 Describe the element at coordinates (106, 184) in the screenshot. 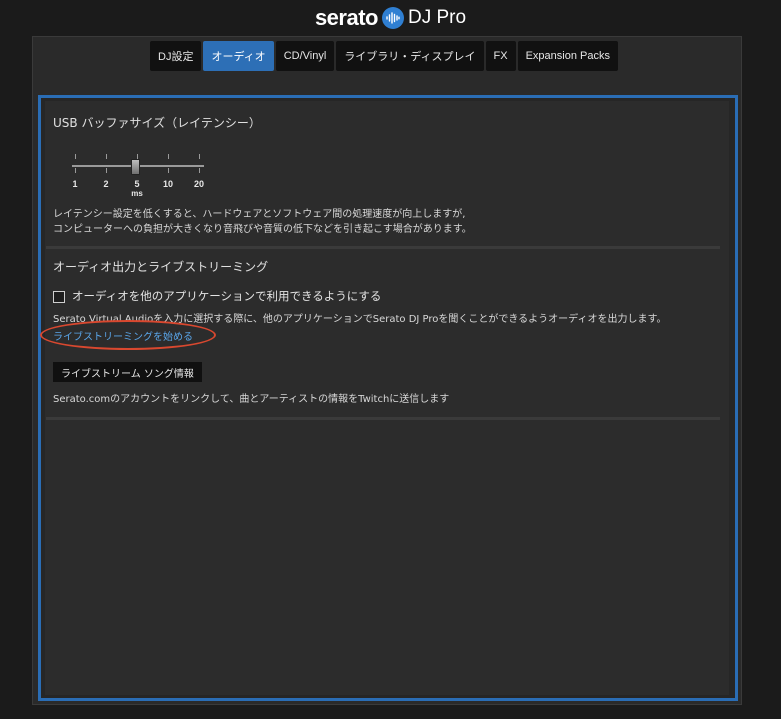

I see `tick-label-2: 2` at that location.